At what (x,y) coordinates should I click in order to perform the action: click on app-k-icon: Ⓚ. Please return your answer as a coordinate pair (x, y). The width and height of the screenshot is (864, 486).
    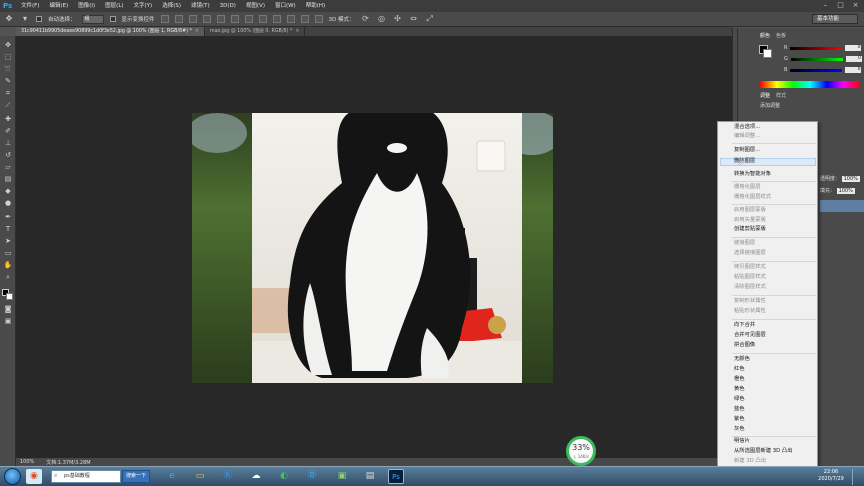
    Looking at the image, I should click on (228, 476).